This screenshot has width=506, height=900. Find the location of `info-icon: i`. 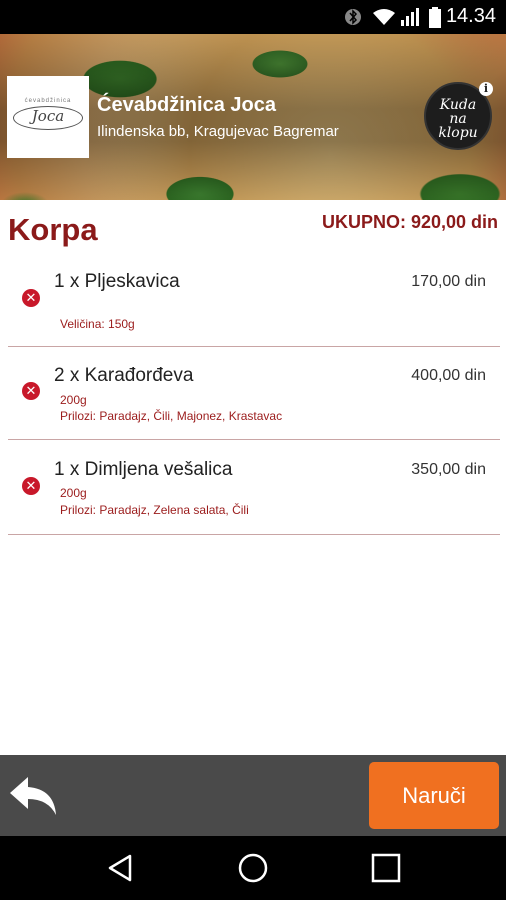

info-icon: i is located at coordinates (486, 89).